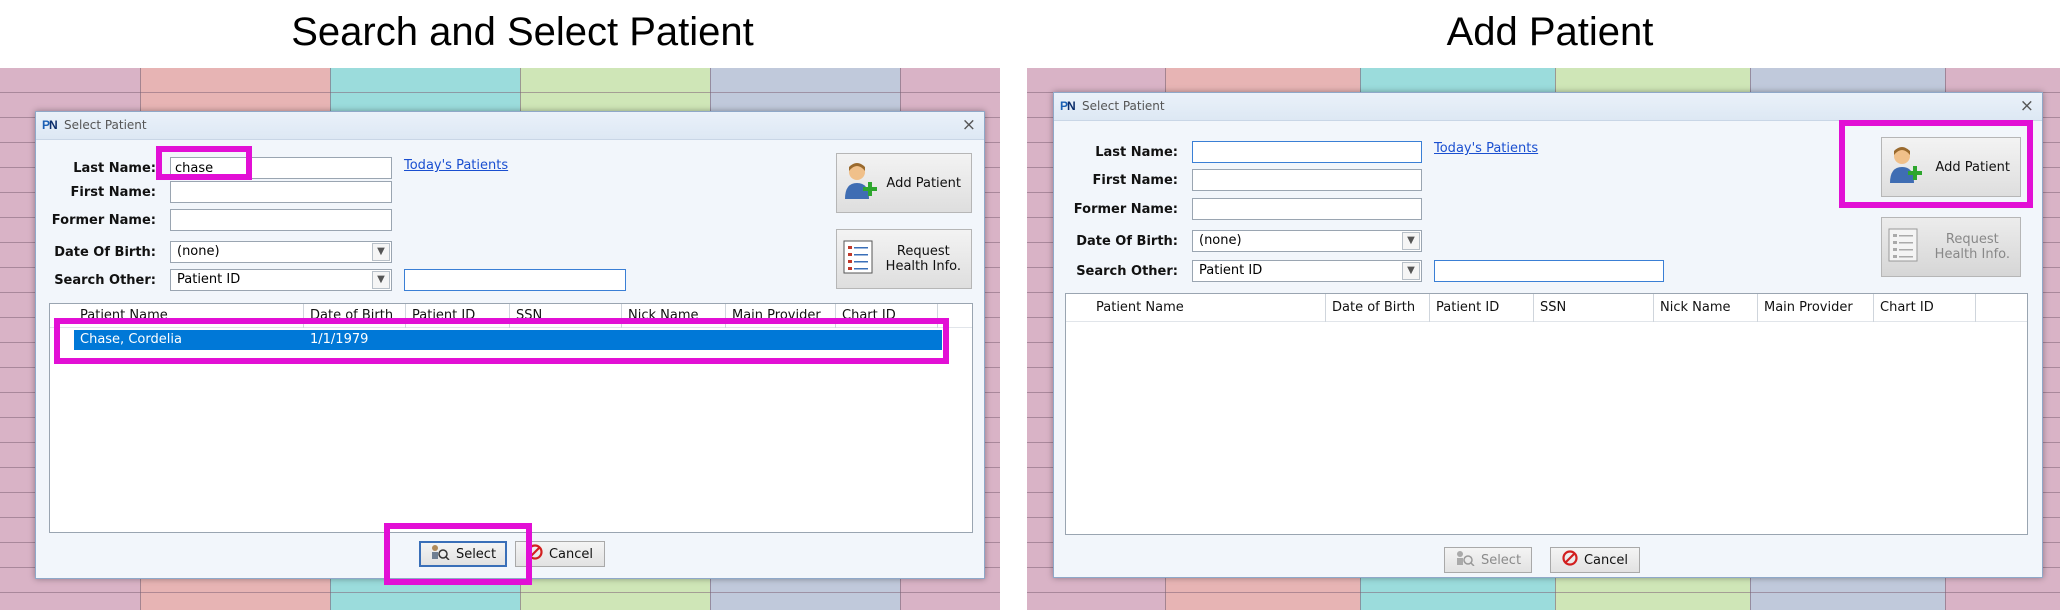 This screenshot has width=2060, height=610. What do you see at coordinates (1550, 32) in the screenshot?
I see `heading-add-patient: Add Patient` at bounding box center [1550, 32].